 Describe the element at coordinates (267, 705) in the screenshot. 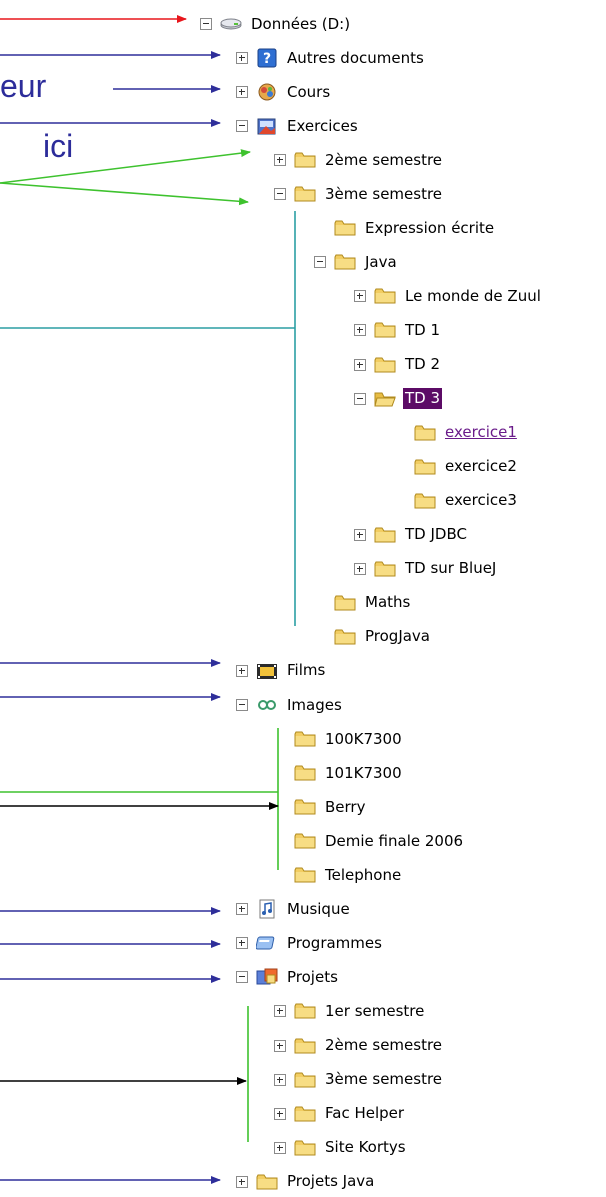

I see `images-icon` at that location.